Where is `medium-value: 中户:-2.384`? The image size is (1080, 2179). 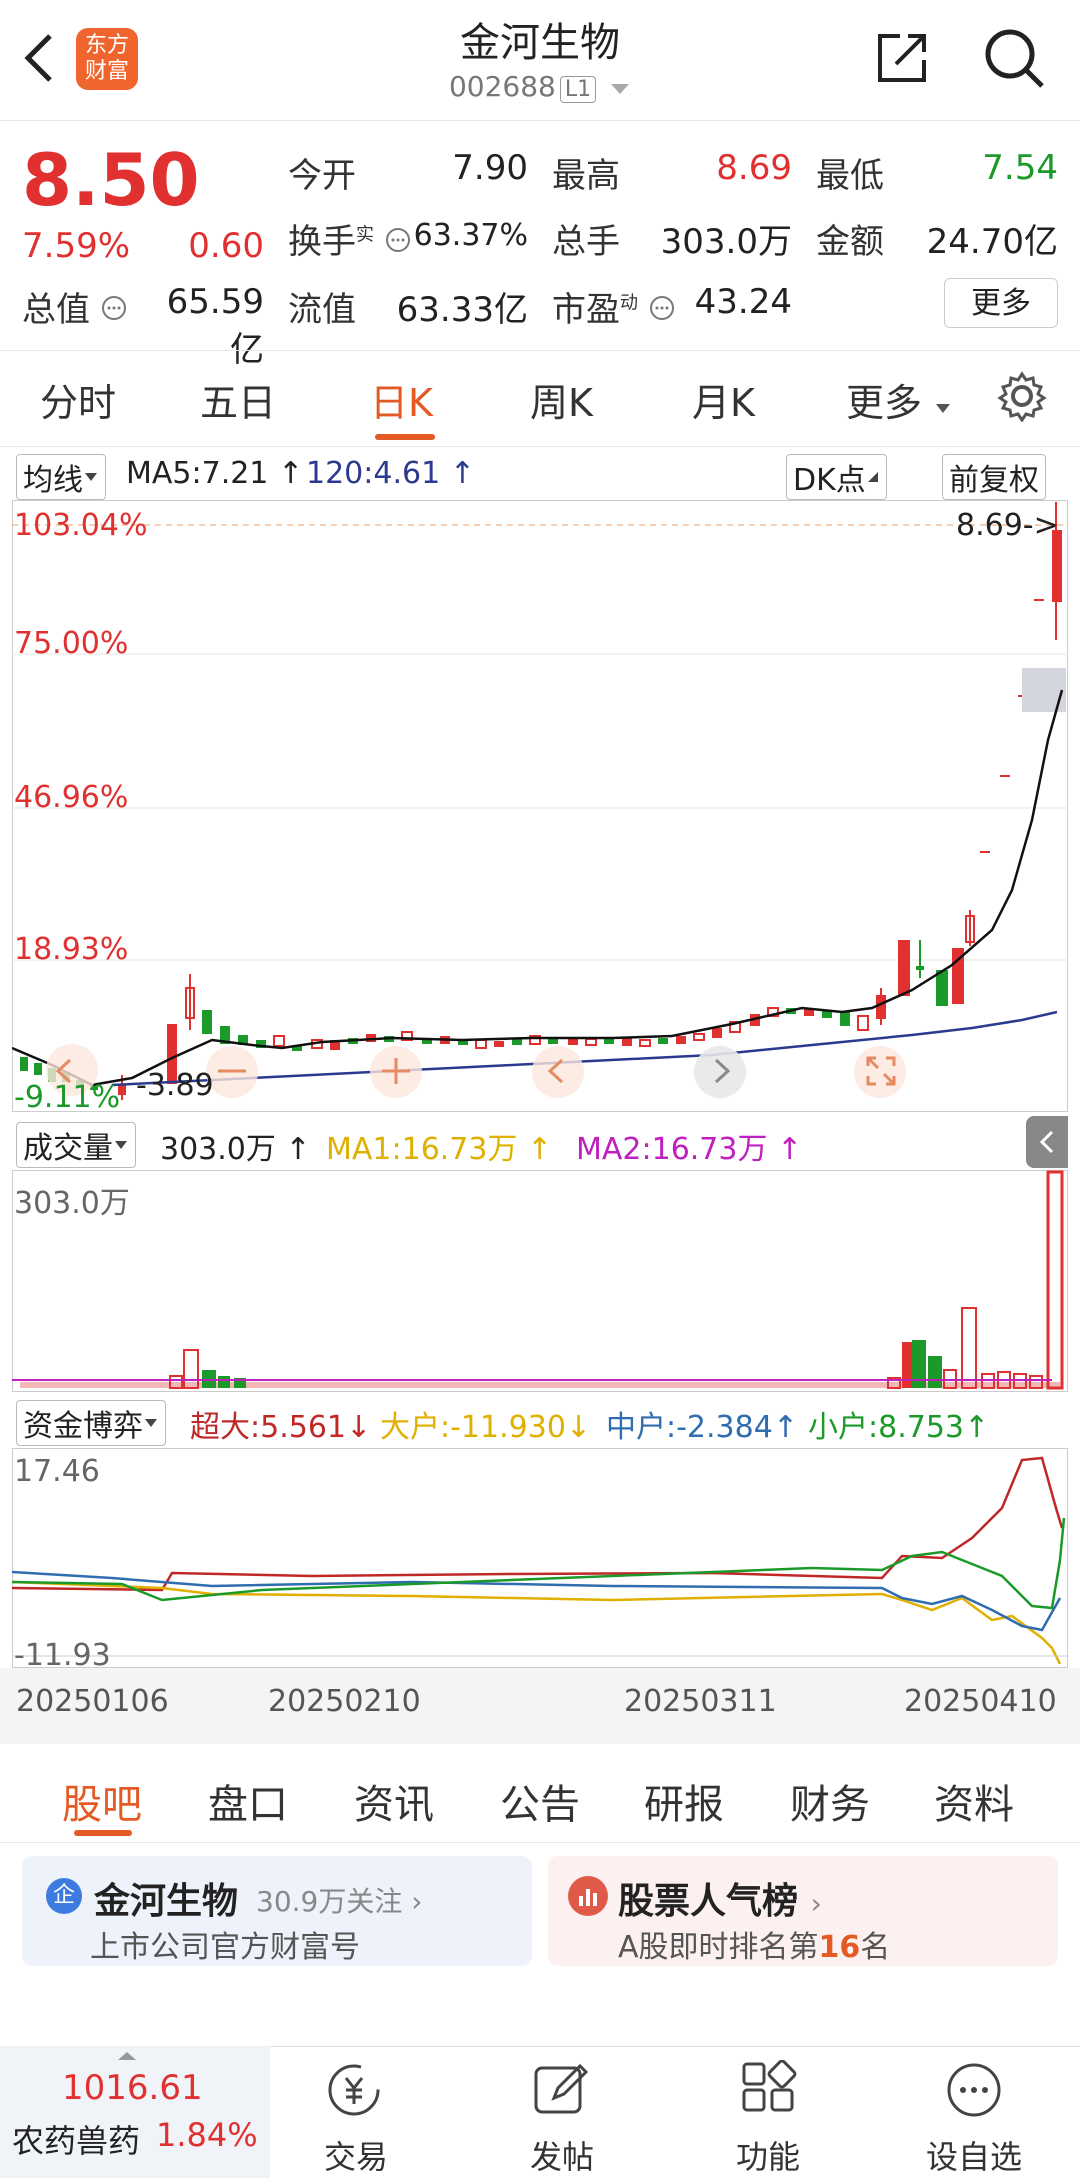 medium-value: 中户:-2.384 is located at coordinates (689, 1427).